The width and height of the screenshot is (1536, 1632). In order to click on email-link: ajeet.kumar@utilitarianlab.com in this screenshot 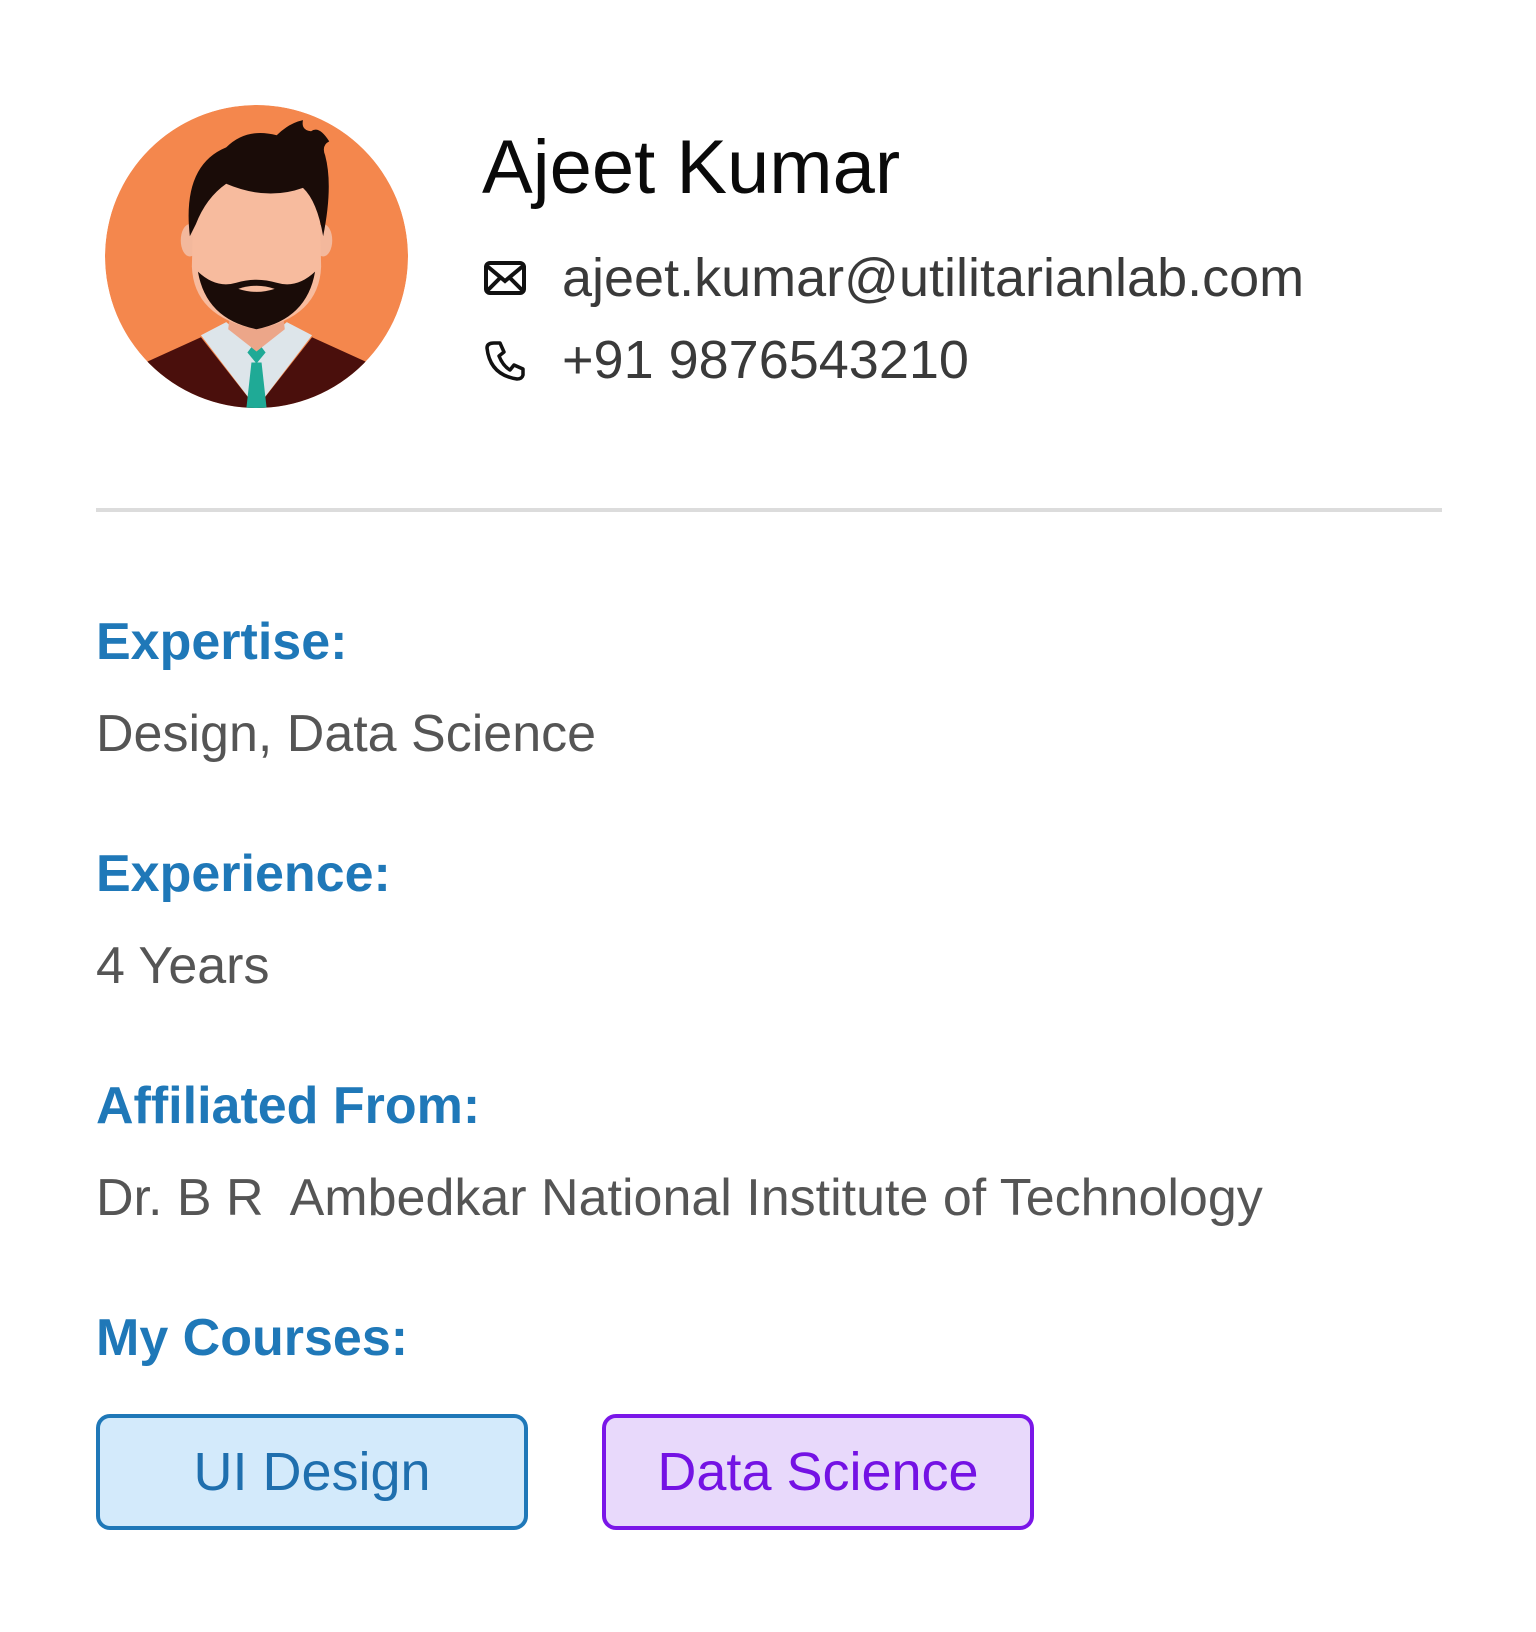, I will do `click(933, 278)`.